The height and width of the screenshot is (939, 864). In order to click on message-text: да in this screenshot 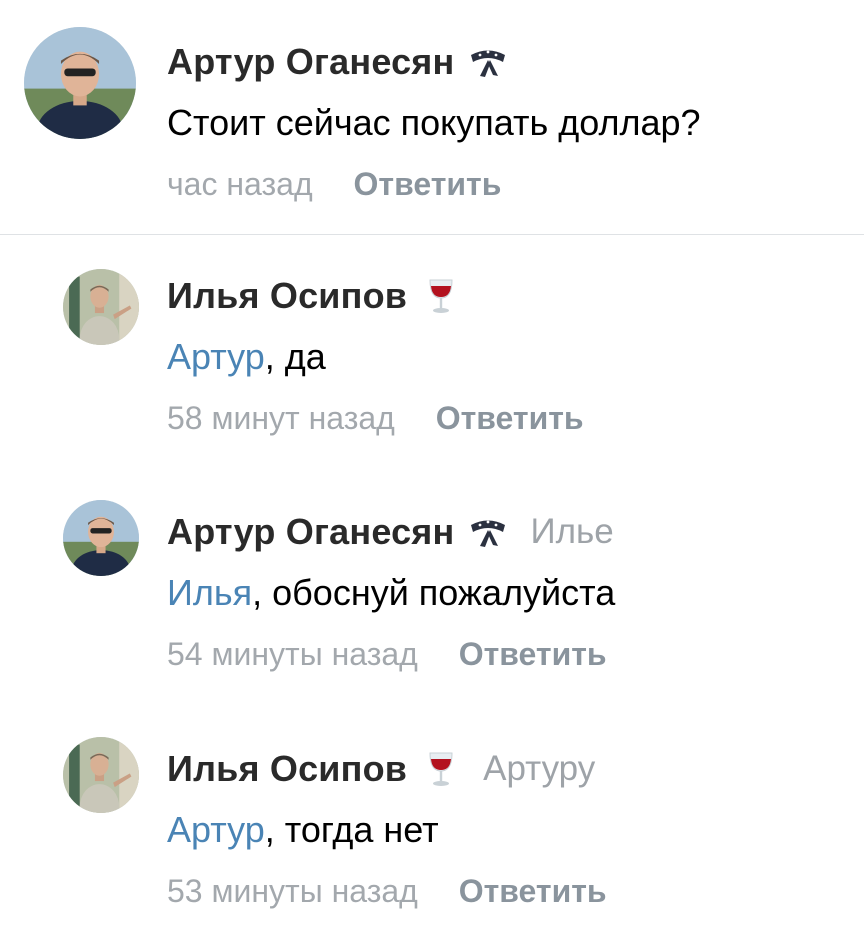, I will do `click(305, 356)`.